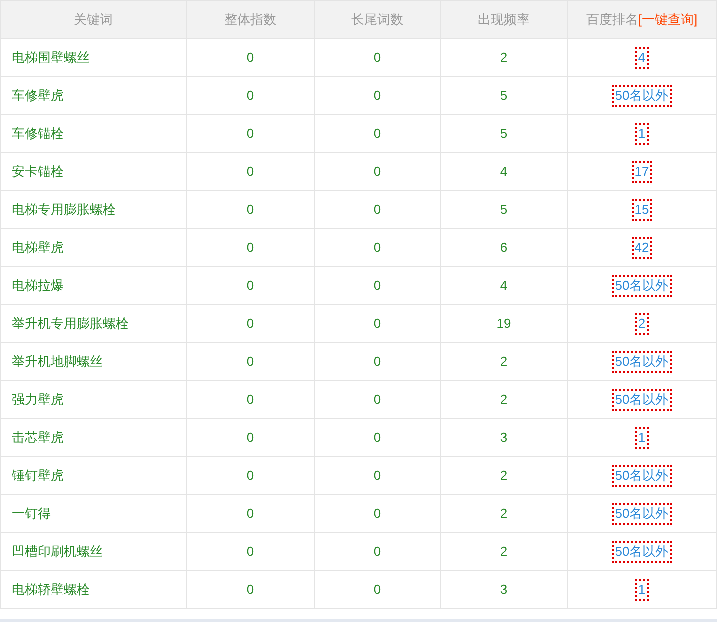 Image resolution: width=717 pixels, height=622 pixels. I want to click on query-all-link: [一键查询], so click(668, 19).